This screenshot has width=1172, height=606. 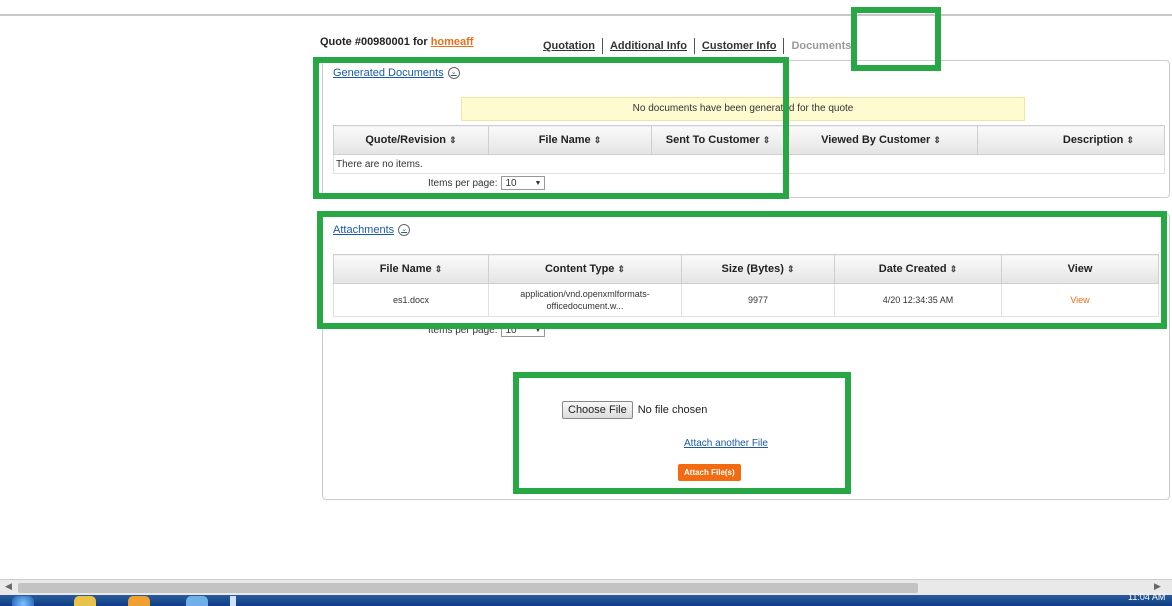 What do you see at coordinates (233, 601) in the screenshot?
I see `taskbar-window-icon` at bounding box center [233, 601].